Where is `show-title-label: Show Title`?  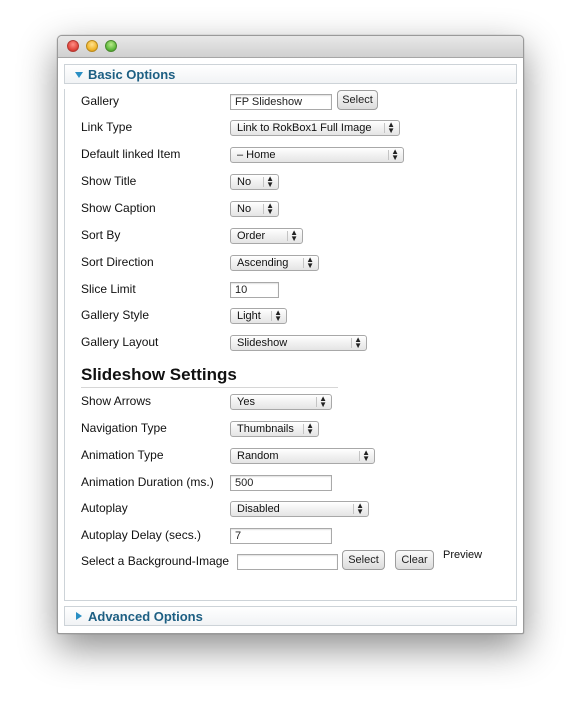 show-title-label: Show Title is located at coordinates (109, 181).